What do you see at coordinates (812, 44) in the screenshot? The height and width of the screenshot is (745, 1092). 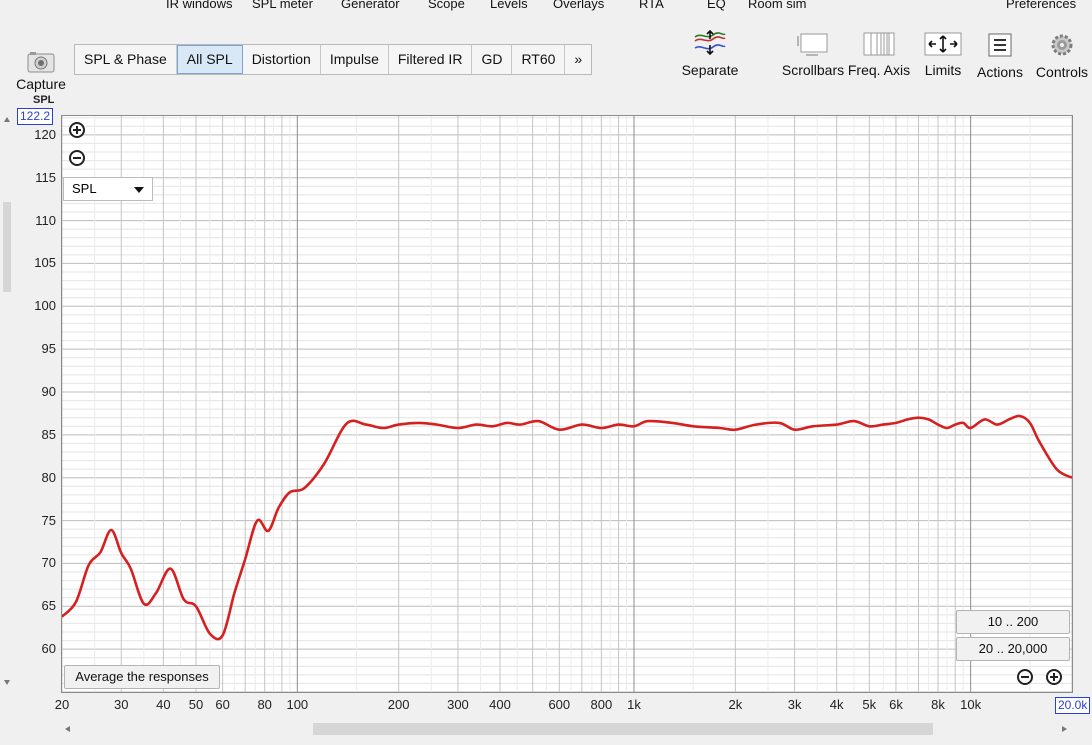 I see `scrollbars-icon` at bounding box center [812, 44].